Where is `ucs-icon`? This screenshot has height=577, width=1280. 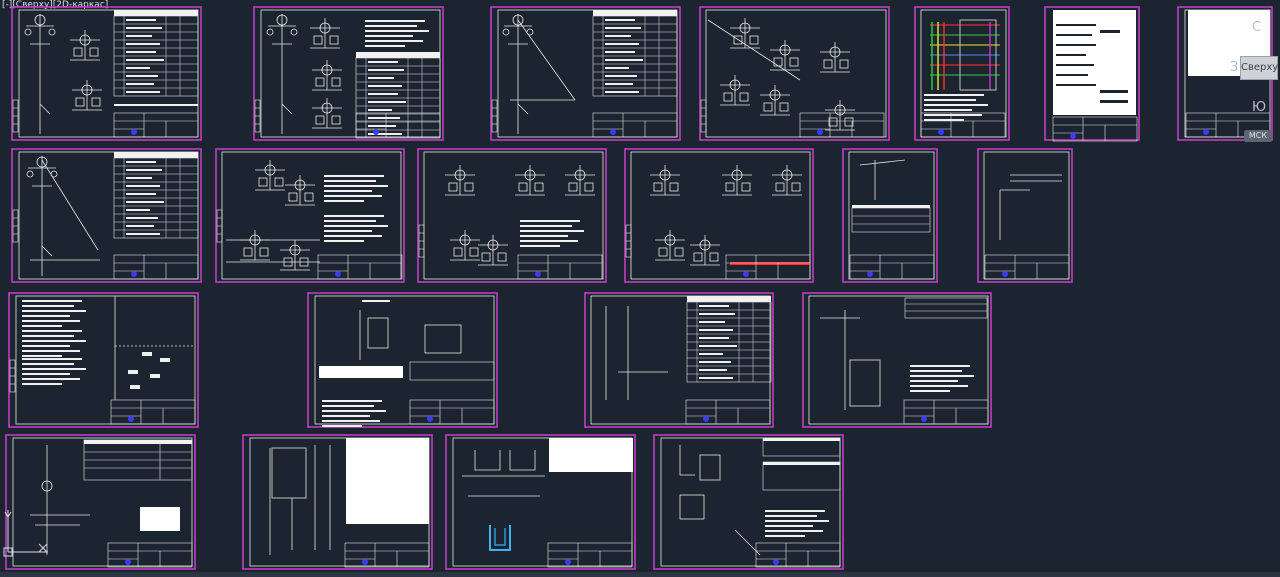 ucs-icon is located at coordinates (25, 533).